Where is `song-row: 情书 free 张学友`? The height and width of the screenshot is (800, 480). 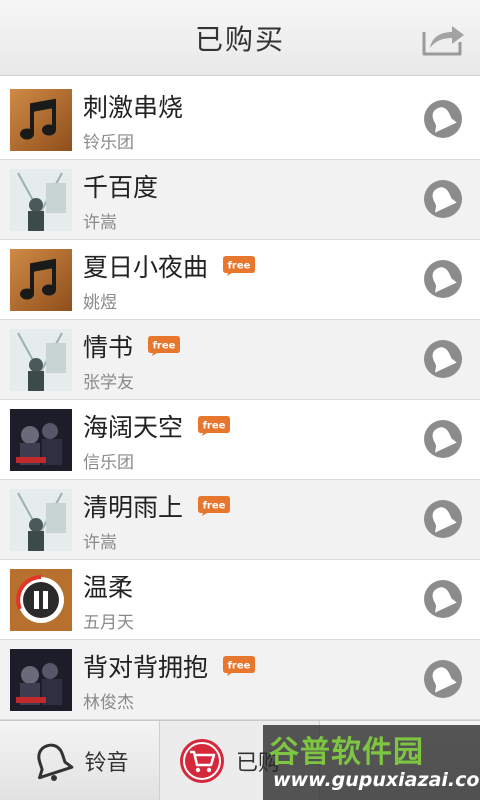 song-row: 情书 free 张学友 is located at coordinates (240, 360).